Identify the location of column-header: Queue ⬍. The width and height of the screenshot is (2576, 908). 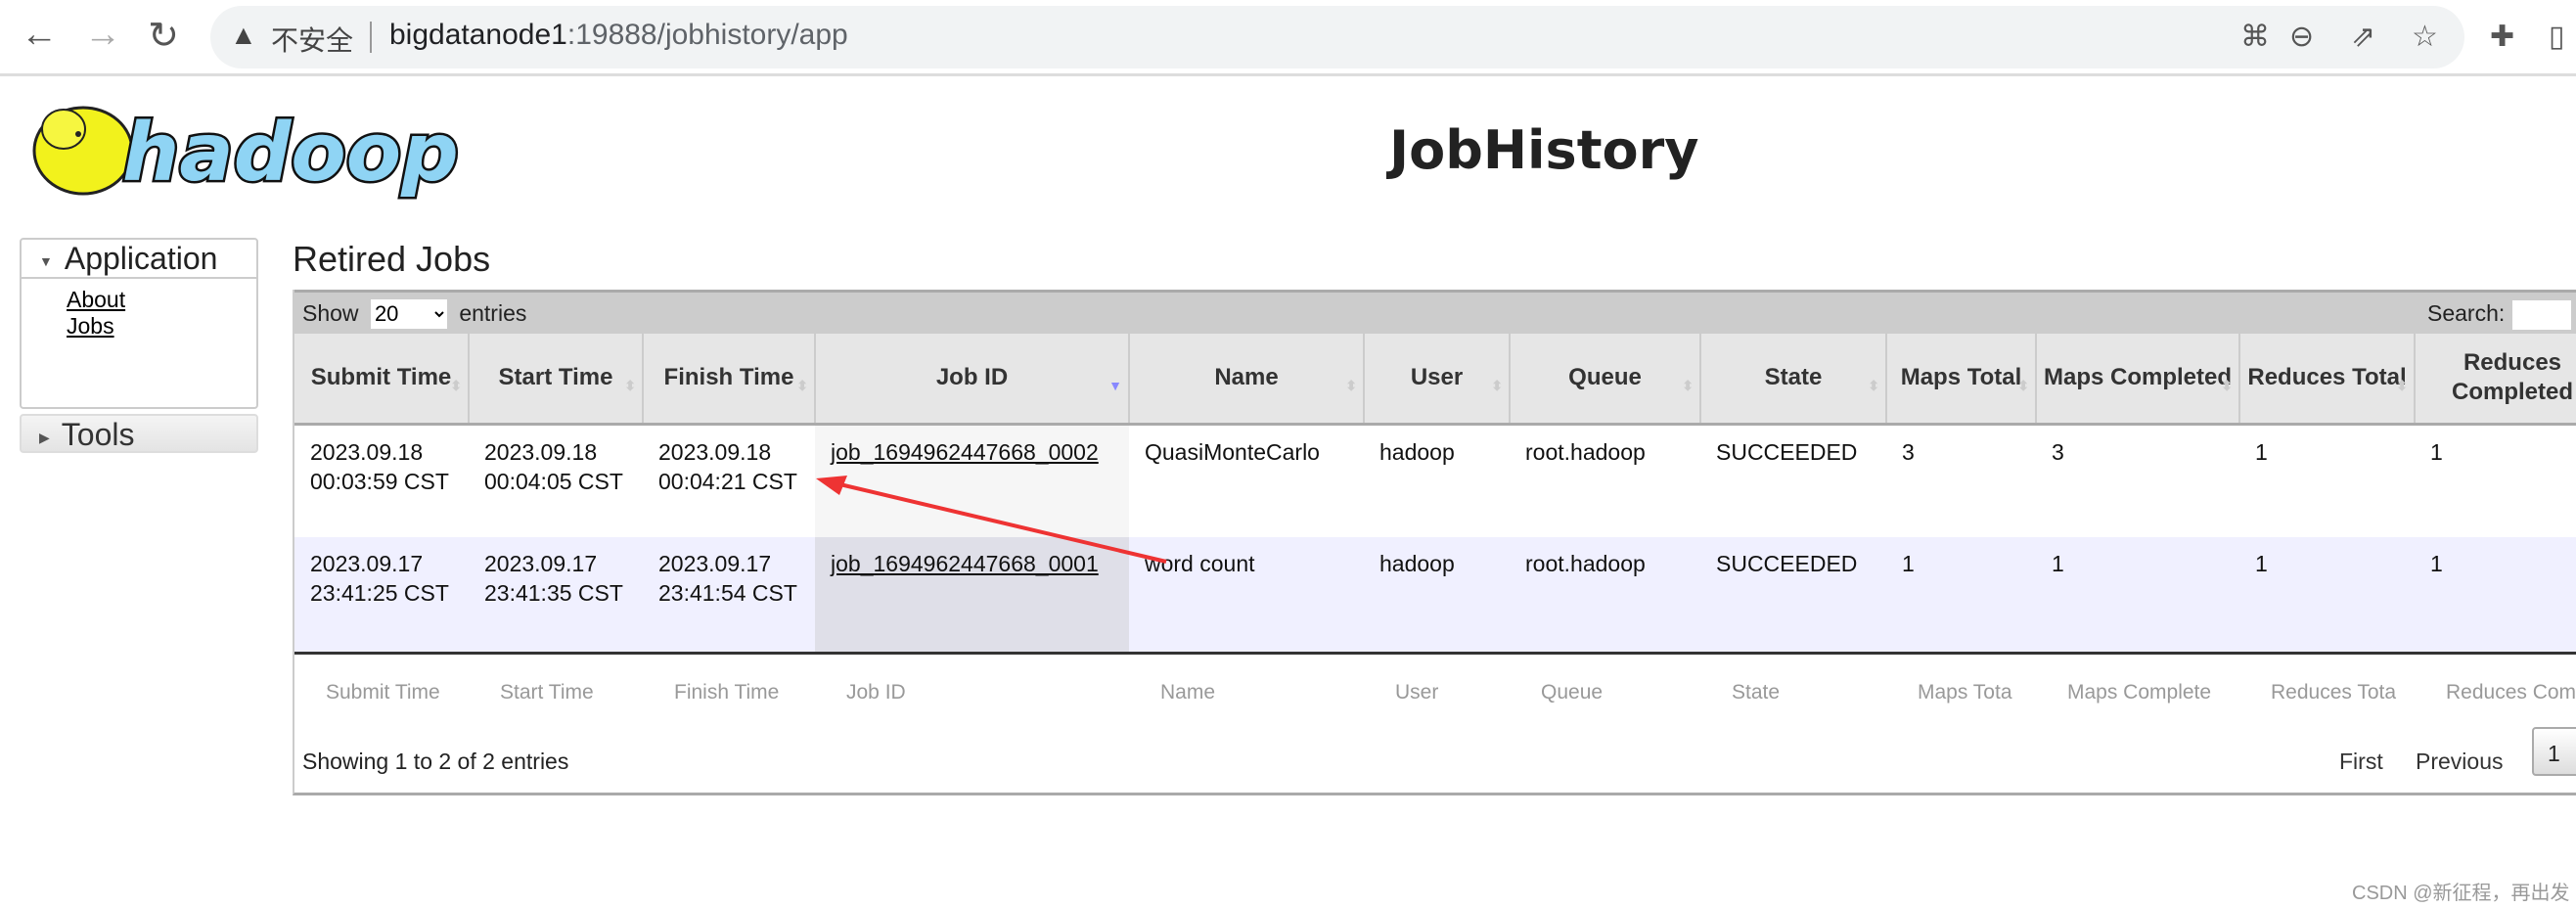
(1605, 380).